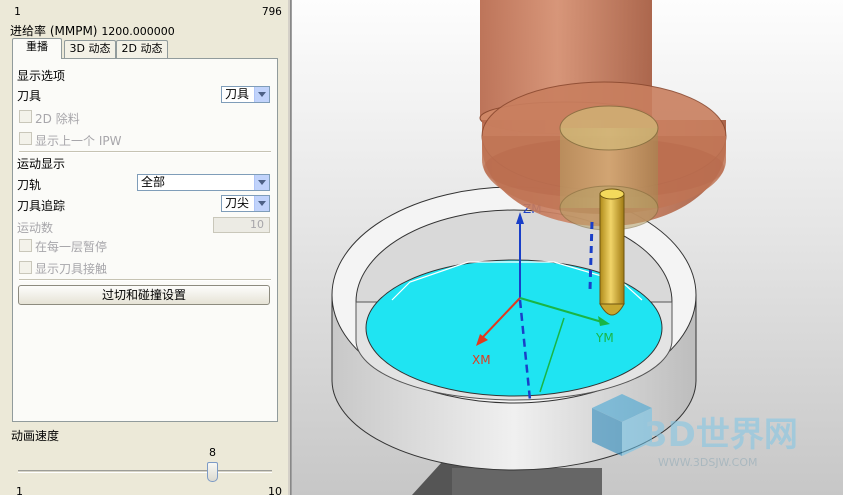 The height and width of the screenshot is (495, 843). Describe the element at coordinates (272, 11) in the screenshot. I see `range-end-value: 796` at that location.